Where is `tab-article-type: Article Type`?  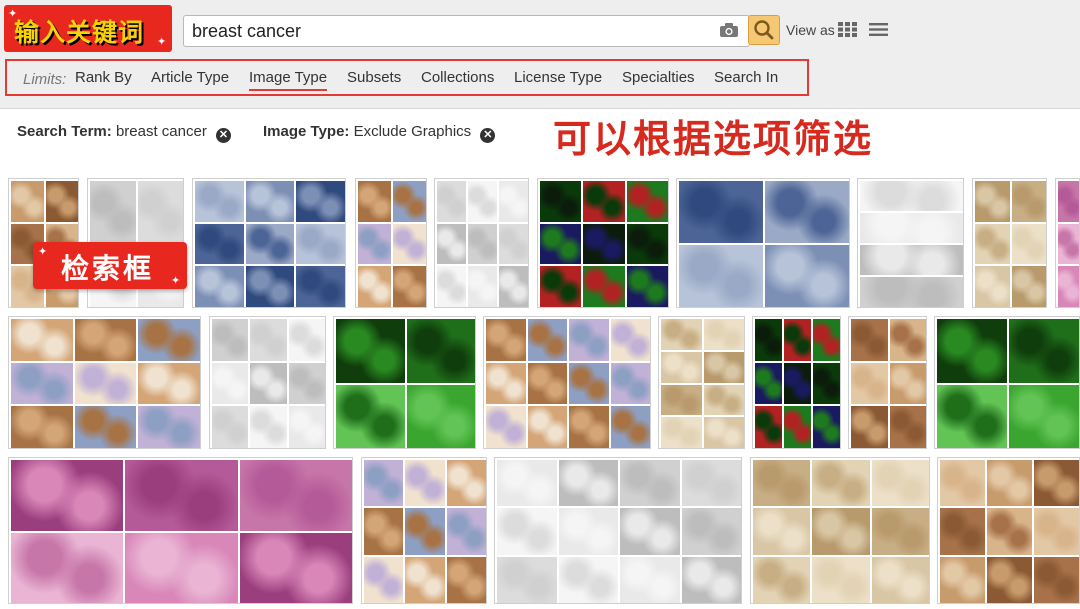 tab-article-type: Article Type is located at coordinates (190, 77).